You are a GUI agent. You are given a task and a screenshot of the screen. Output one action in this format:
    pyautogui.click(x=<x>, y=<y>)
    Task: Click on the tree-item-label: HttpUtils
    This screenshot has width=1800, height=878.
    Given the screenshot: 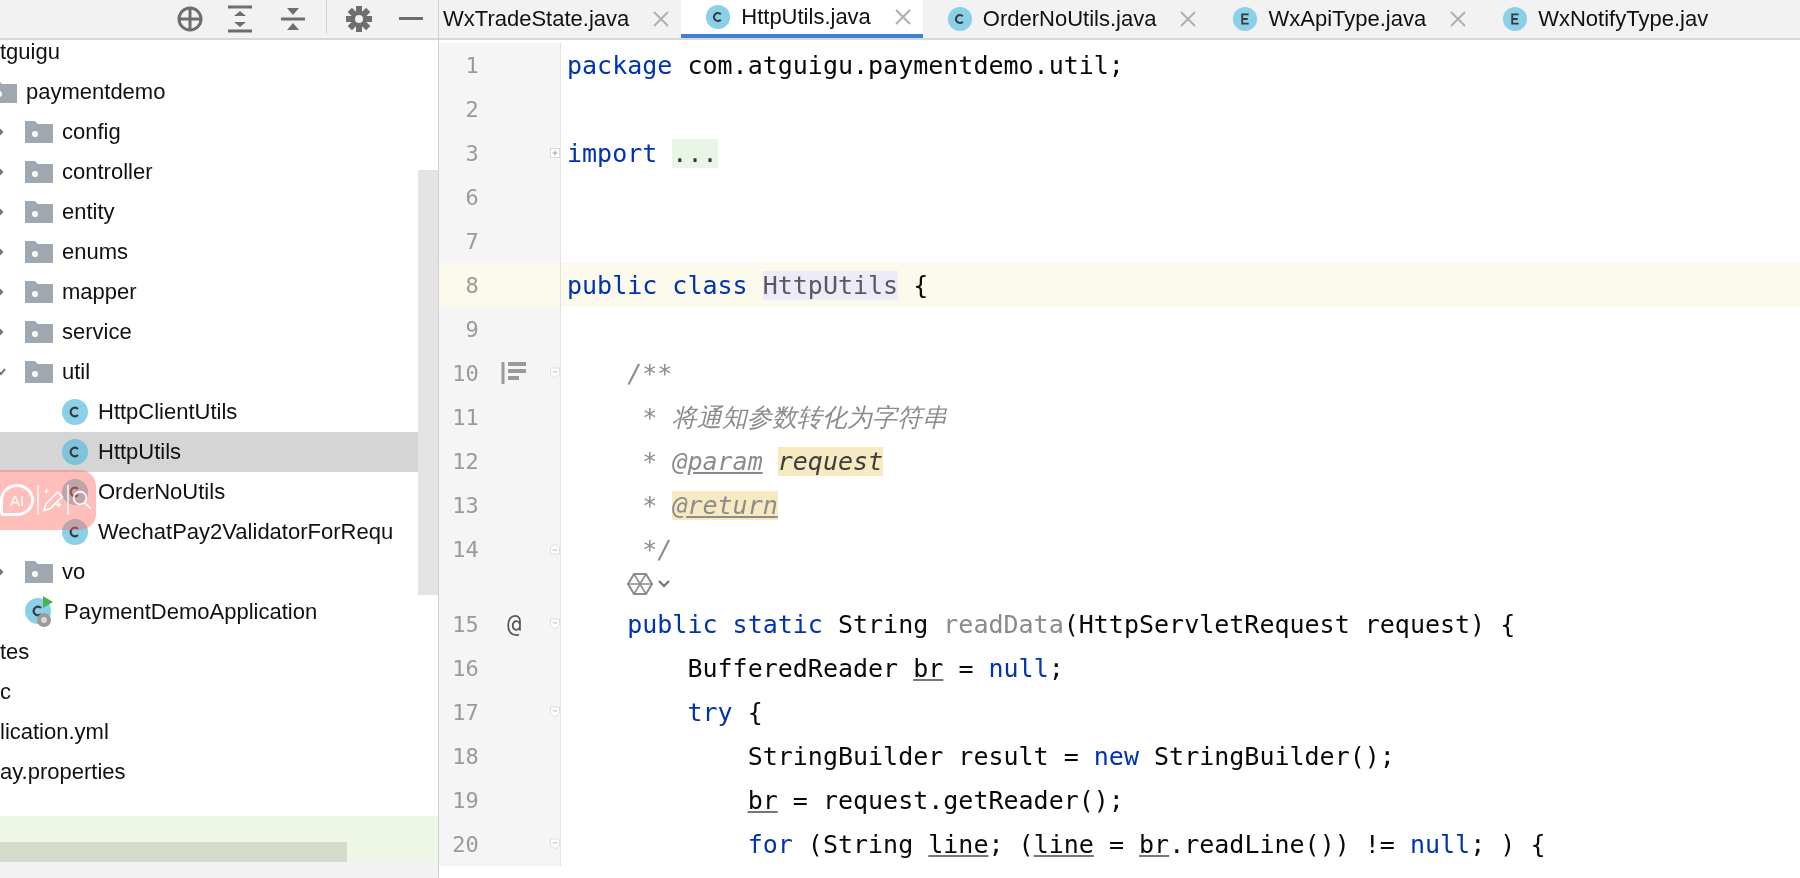 What is the action you would take?
    pyautogui.click(x=140, y=452)
    